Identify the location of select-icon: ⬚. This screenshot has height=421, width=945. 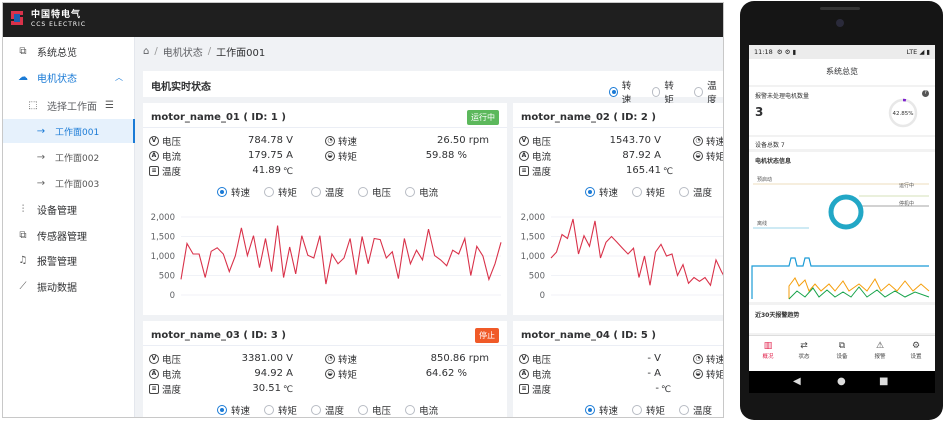
(33, 105).